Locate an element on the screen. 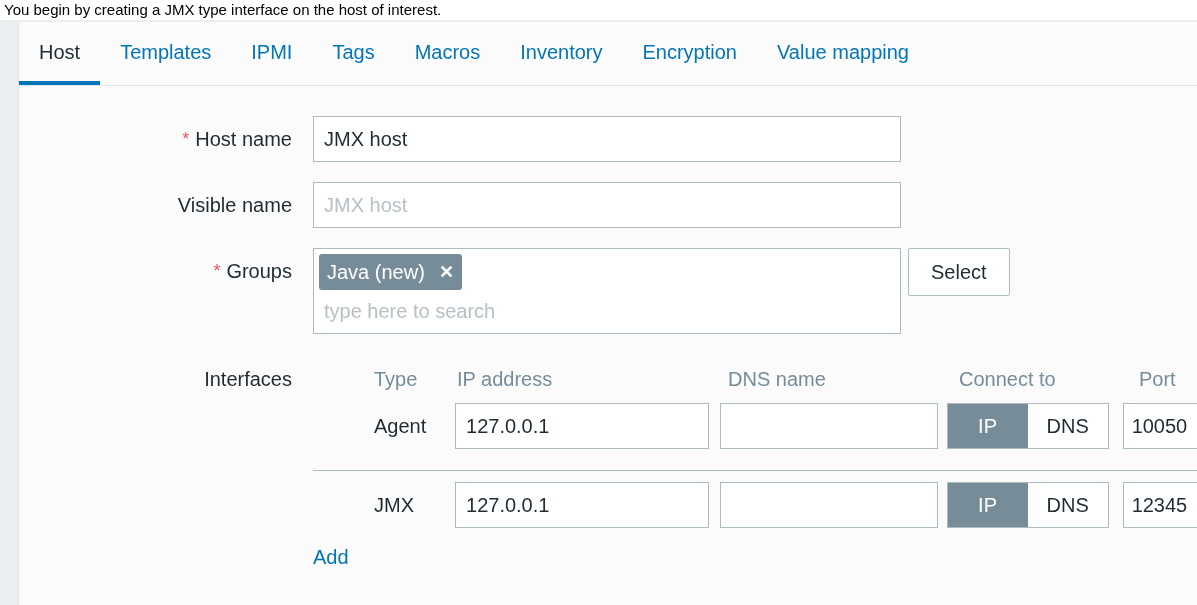 The image size is (1197, 605). tab: Tags is located at coordinates (353, 61).